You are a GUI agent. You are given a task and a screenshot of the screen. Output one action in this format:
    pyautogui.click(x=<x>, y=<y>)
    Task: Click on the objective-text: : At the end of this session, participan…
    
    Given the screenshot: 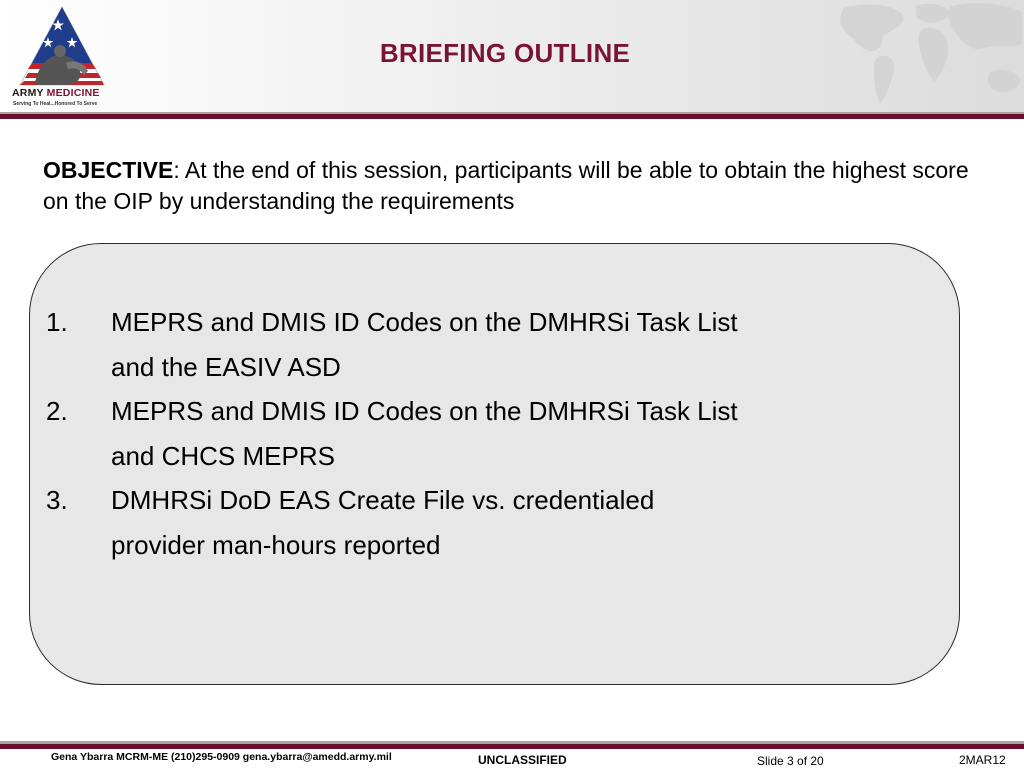 What is the action you would take?
    pyautogui.click(x=506, y=185)
    